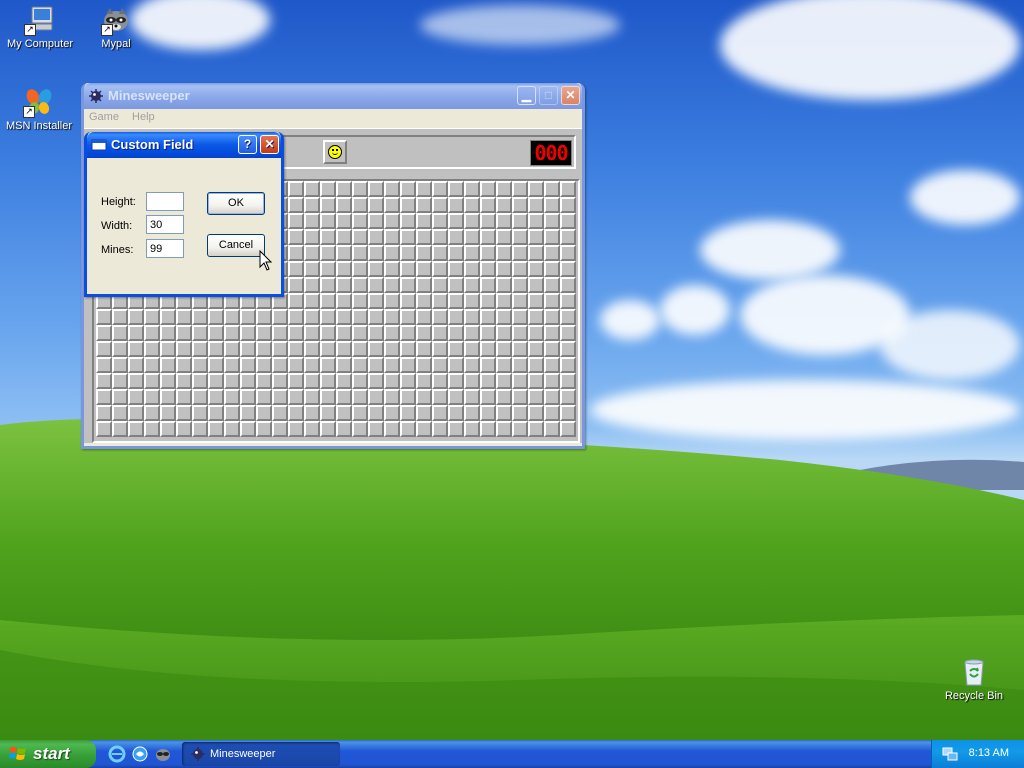 The image size is (1024, 768). Describe the element at coordinates (143, 117) in the screenshot. I see `menu-help: Help` at that location.